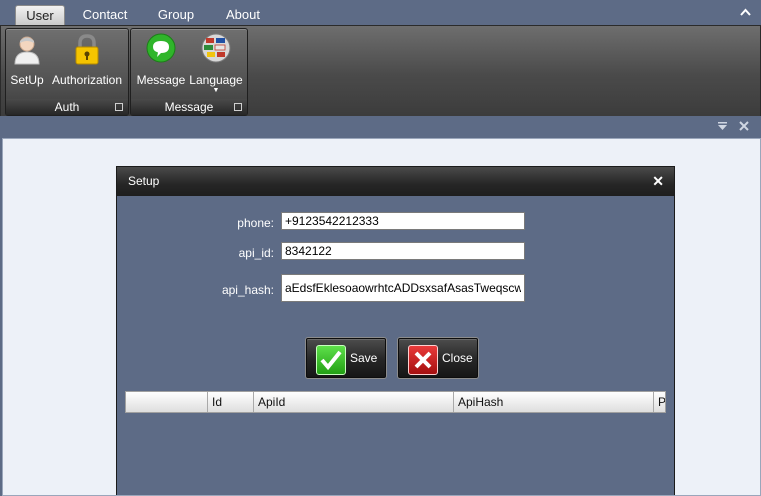  Describe the element at coordinates (554, 402) in the screenshot. I see `grid-column-apihash: ApiHash` at that location.